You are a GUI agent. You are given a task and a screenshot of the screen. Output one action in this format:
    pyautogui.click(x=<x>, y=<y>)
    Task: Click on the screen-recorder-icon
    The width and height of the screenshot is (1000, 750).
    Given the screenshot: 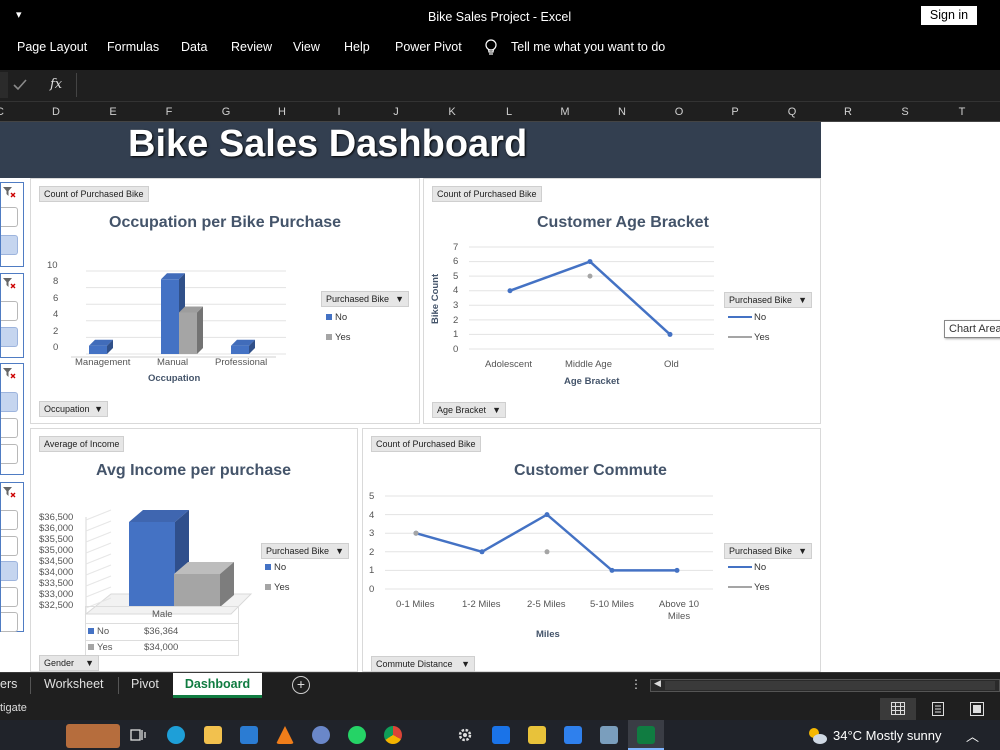 What is the action you would take?
    pyautogui.click(x=501, y=735)
    